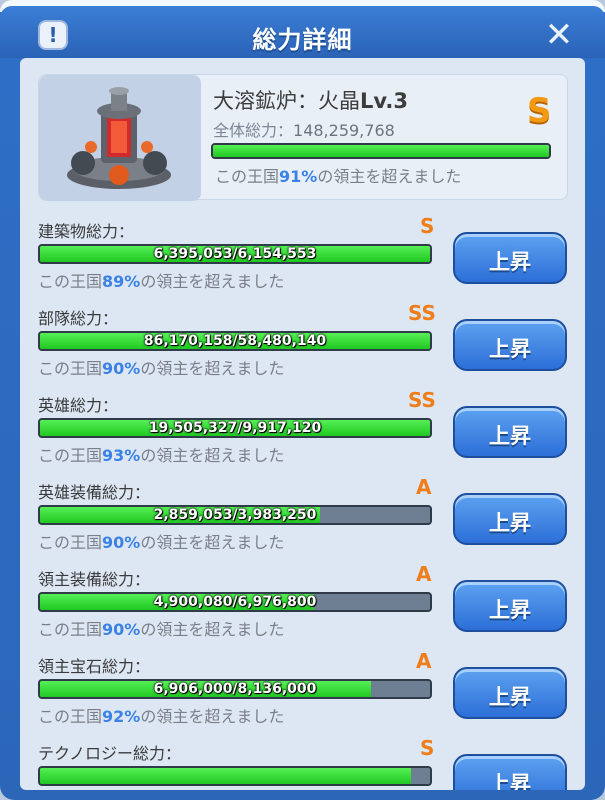  What do you see at coordinates (286, 101) in the screenshot?
I see `building-name-text: 大溶鉱炉：火晶` at bounding box center [286, 101].